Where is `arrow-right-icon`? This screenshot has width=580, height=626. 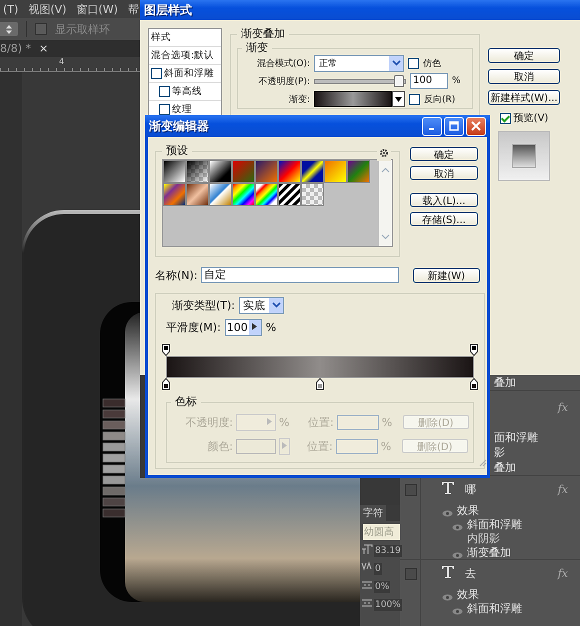
arrow-right-icon is located at coordinates (255, 326).